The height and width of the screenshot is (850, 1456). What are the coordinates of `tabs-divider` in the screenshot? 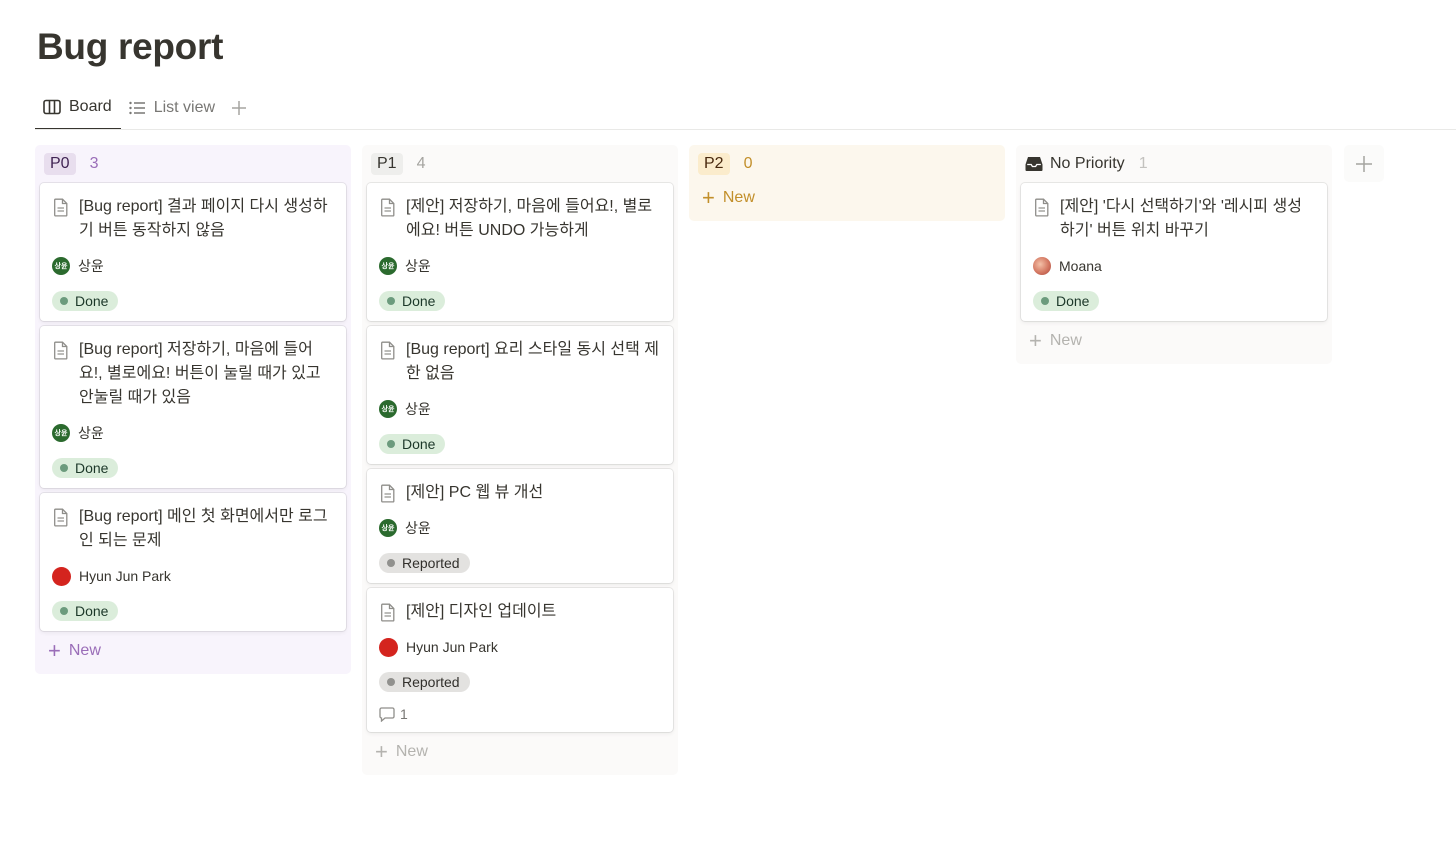 It's located at (745, 129).